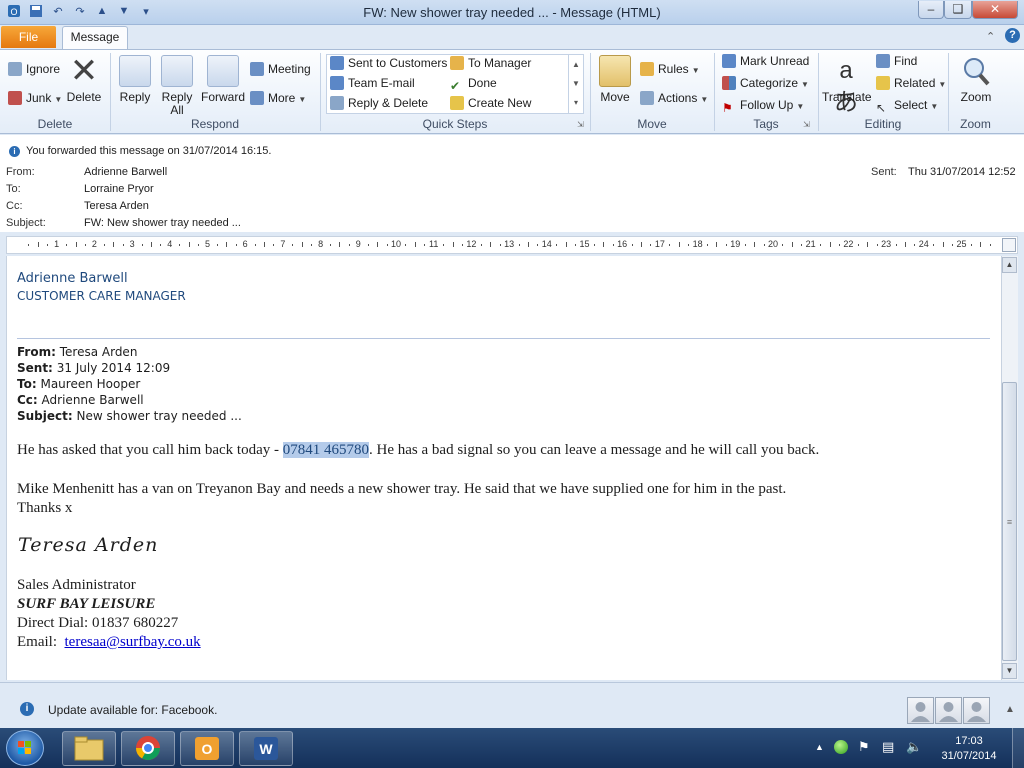 The width and height of the screenshot is (1024, 768). Describe the element at coordinates (896, 61) in the screenshot. I see `find-button: Find` at that location.